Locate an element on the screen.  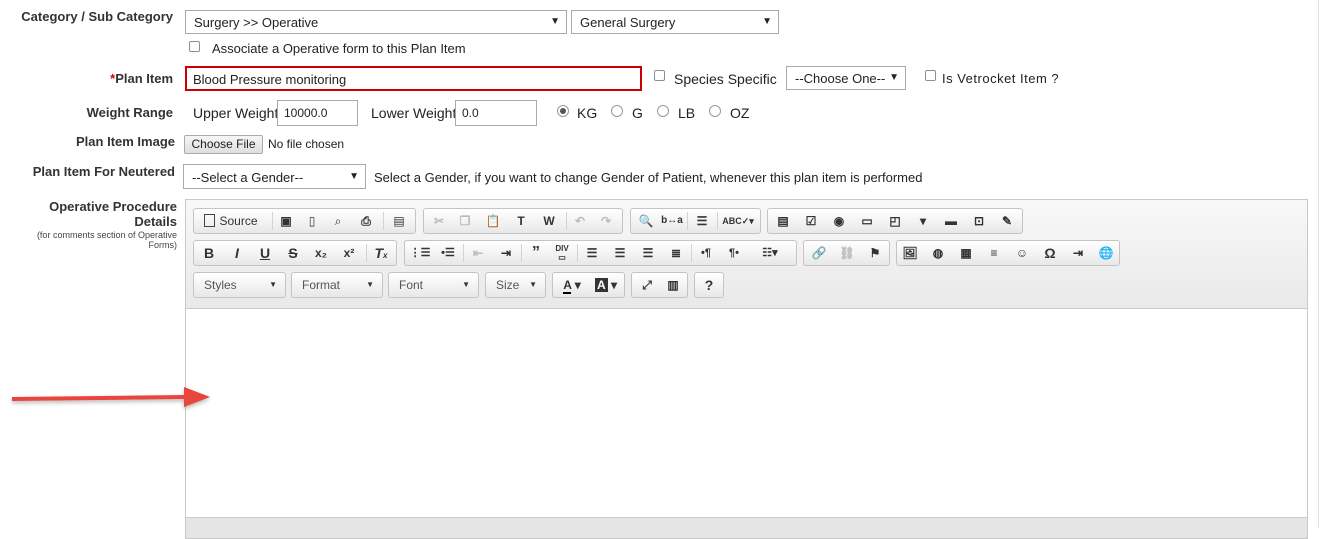
unlink-icon: ⛓ is located at coordinates (847, 253).